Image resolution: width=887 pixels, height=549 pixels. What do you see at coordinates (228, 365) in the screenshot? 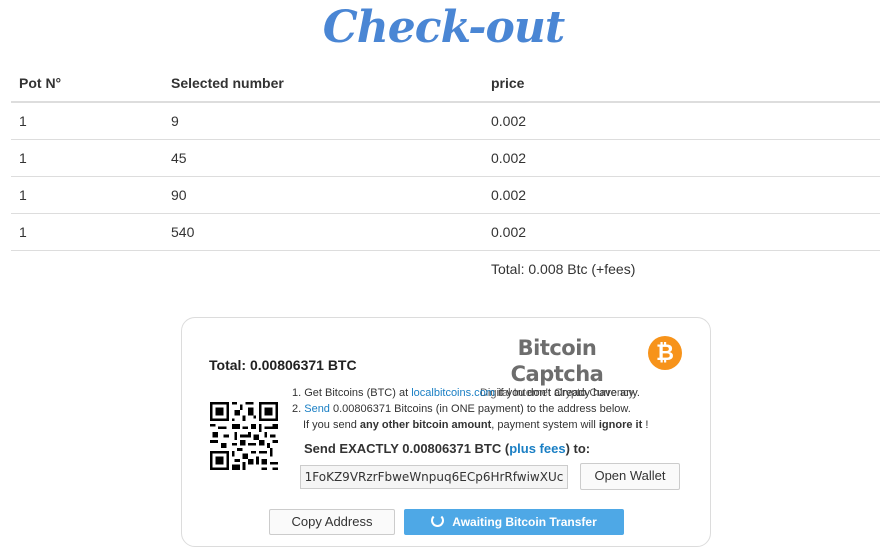
I see `payment-total-label: Total:` at bounding box center [228, 365].